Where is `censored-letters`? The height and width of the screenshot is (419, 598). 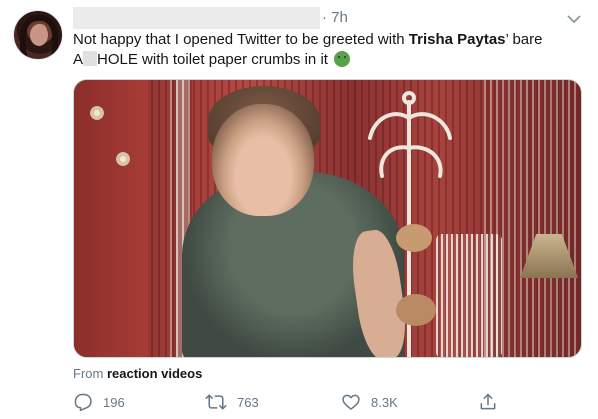 censored-letters is located at coordinates (90, 58).